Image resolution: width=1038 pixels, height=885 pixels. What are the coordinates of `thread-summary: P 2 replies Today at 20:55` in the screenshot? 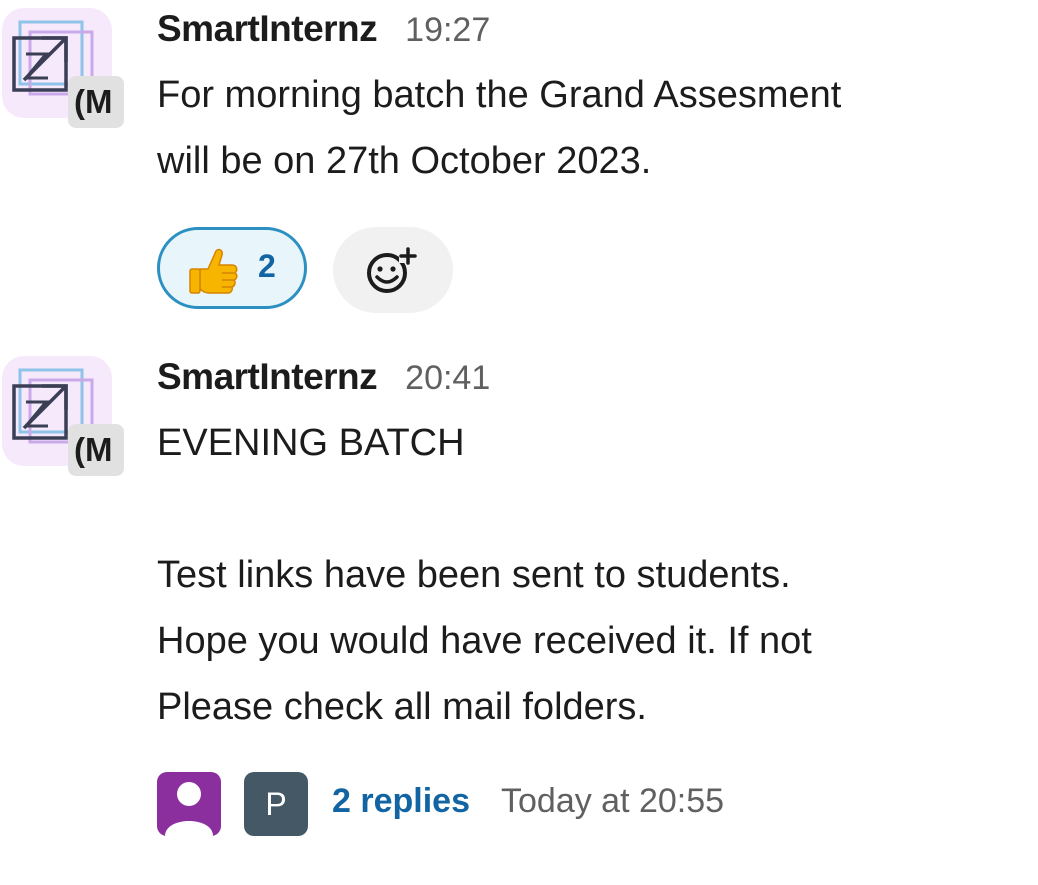 It's located at (507, 806).